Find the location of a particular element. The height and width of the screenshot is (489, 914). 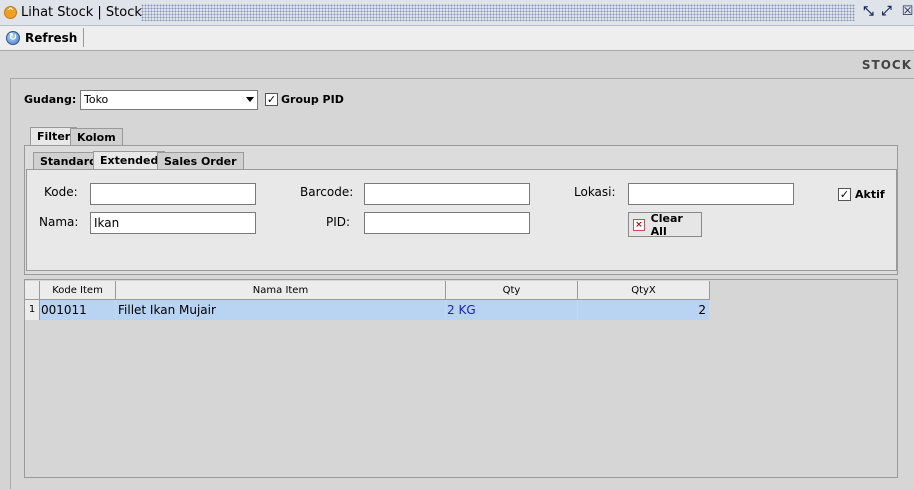

app-icon: ^ is located at coordinates (10, 12).